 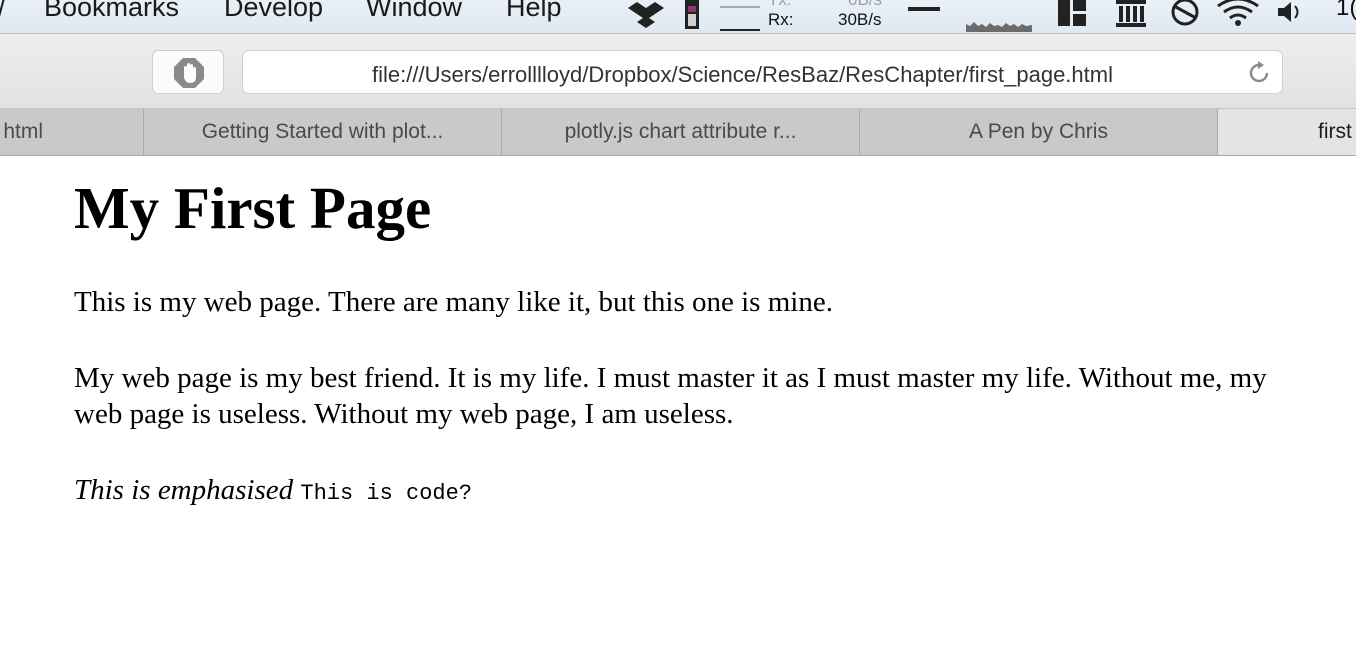 I want to click on rx-label: Rx:, so click(x=781, y=19).